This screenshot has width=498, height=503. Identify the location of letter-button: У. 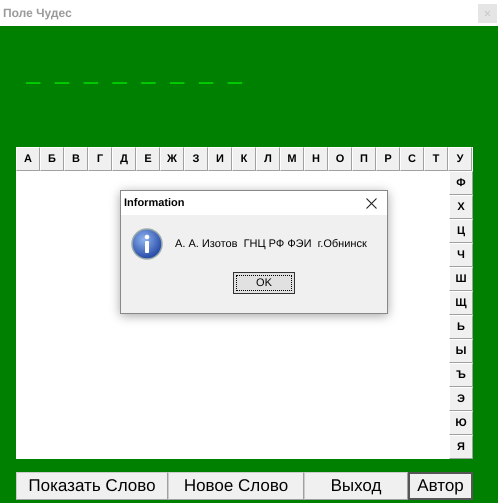
(460, 159).